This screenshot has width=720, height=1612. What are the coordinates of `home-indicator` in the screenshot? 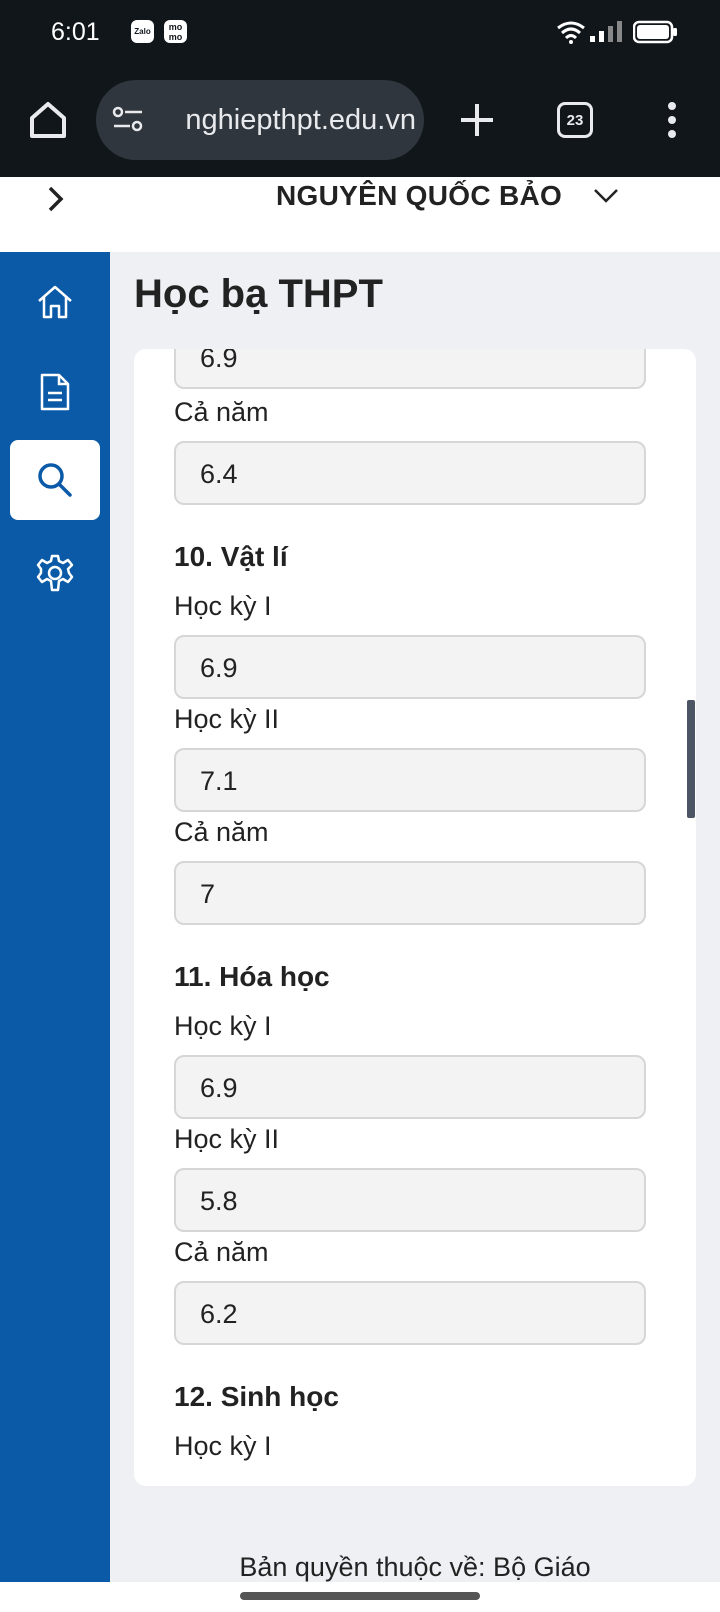 It's located at (360, 1596).